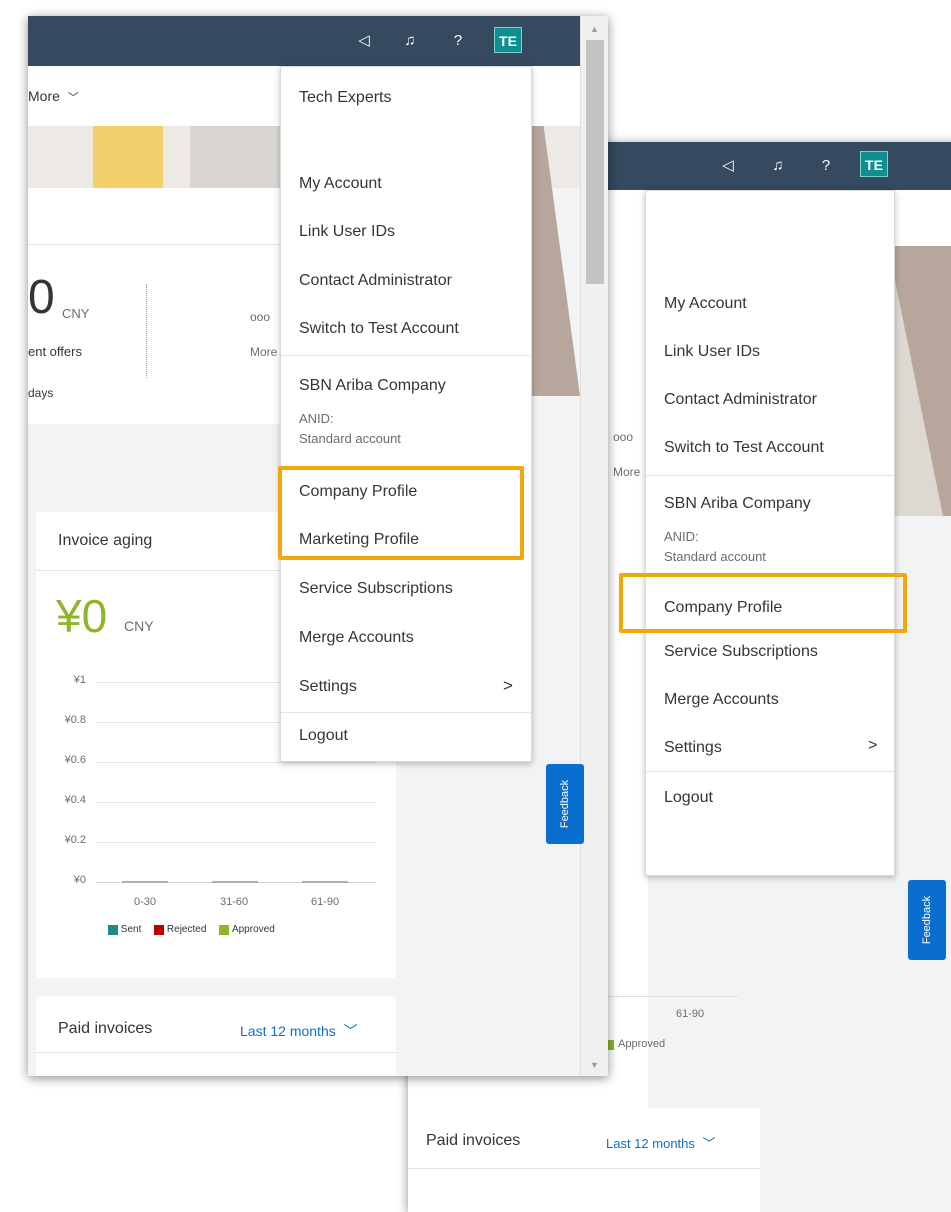  What do you see at coordinates (316, 418) in the screenshot?
I see `menu-anid: ANID:` at bounding box center [316, 418].